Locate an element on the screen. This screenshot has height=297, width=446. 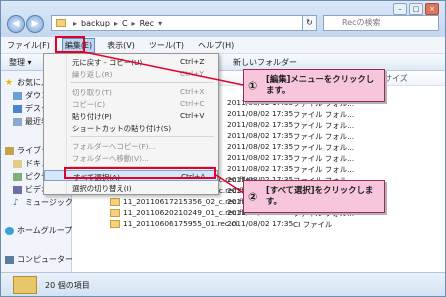
breadcrumb-backup: backup is located at coordinates (95, 23).